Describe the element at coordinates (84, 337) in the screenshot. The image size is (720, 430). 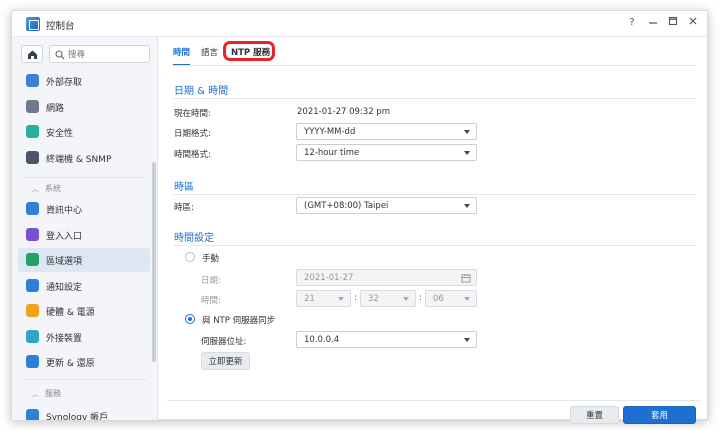
I see `sidebar-item: 外接裝置` at that location.